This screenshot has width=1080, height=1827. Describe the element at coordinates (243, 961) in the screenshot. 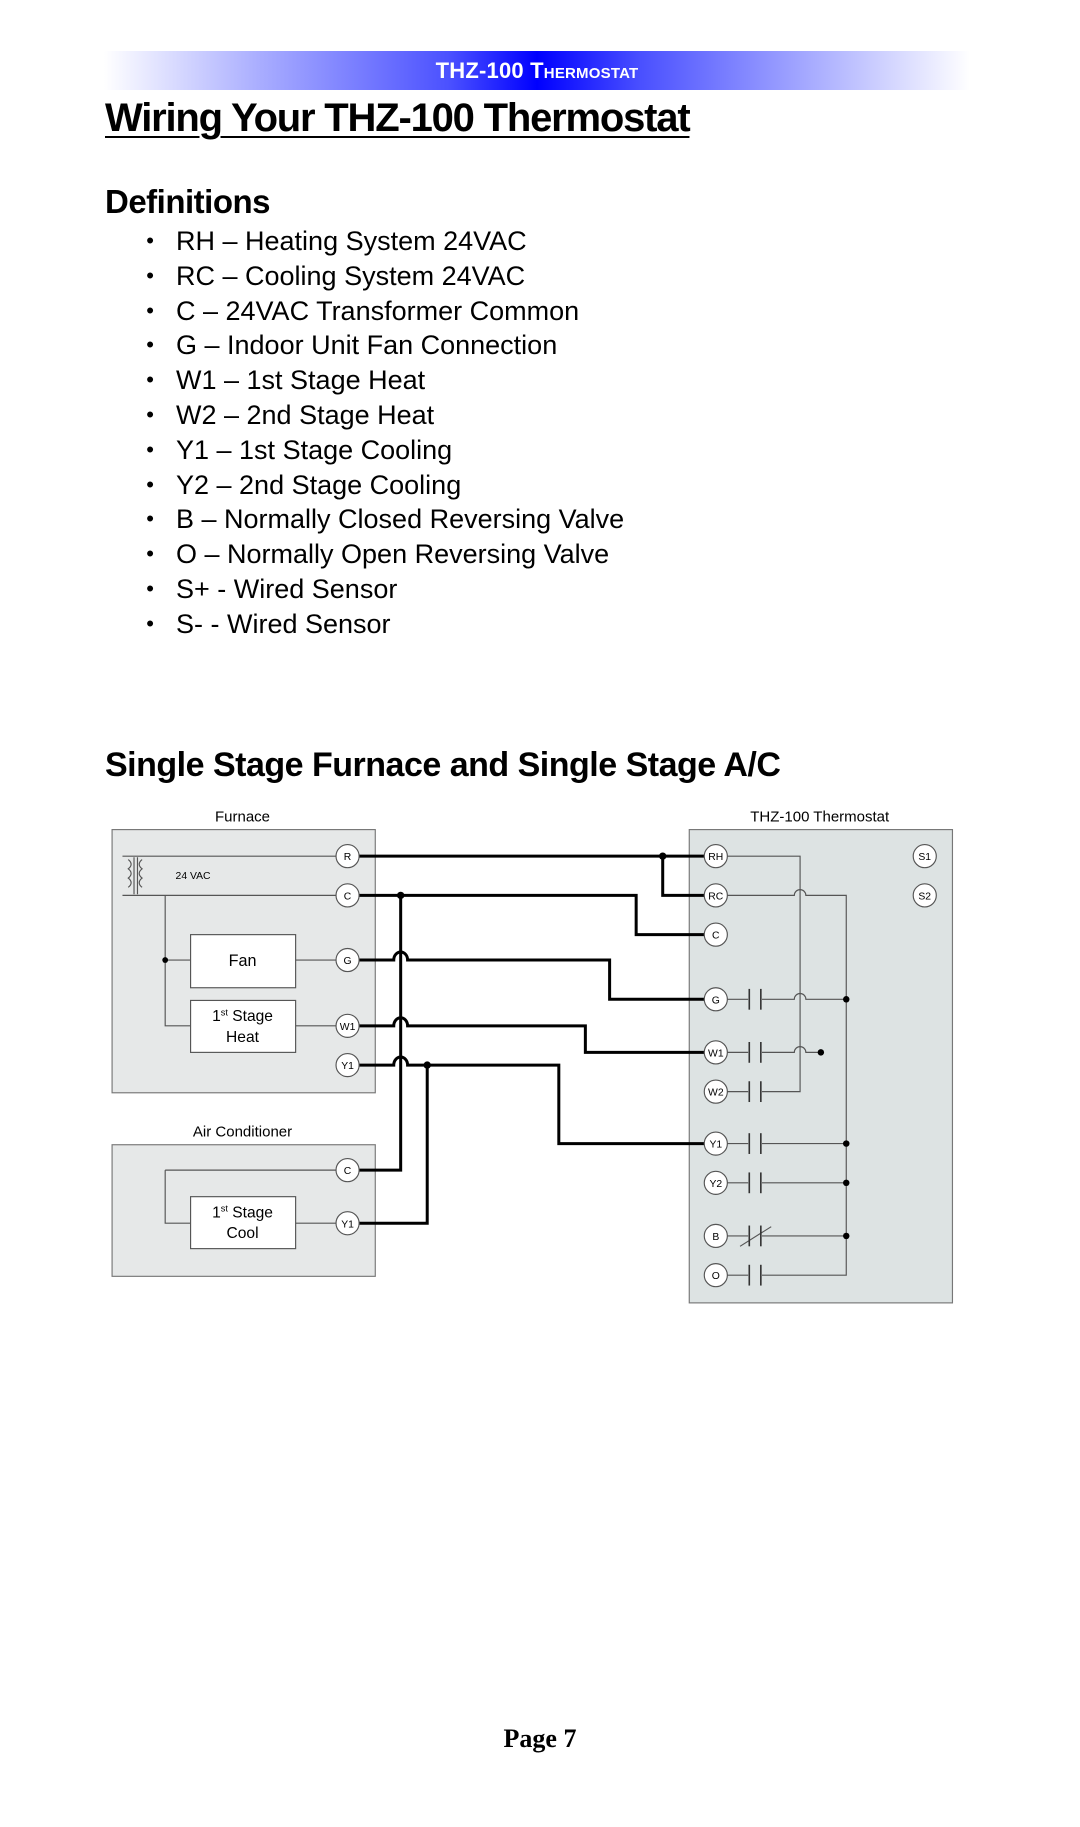

I see `fan-label: Fan` at that location.